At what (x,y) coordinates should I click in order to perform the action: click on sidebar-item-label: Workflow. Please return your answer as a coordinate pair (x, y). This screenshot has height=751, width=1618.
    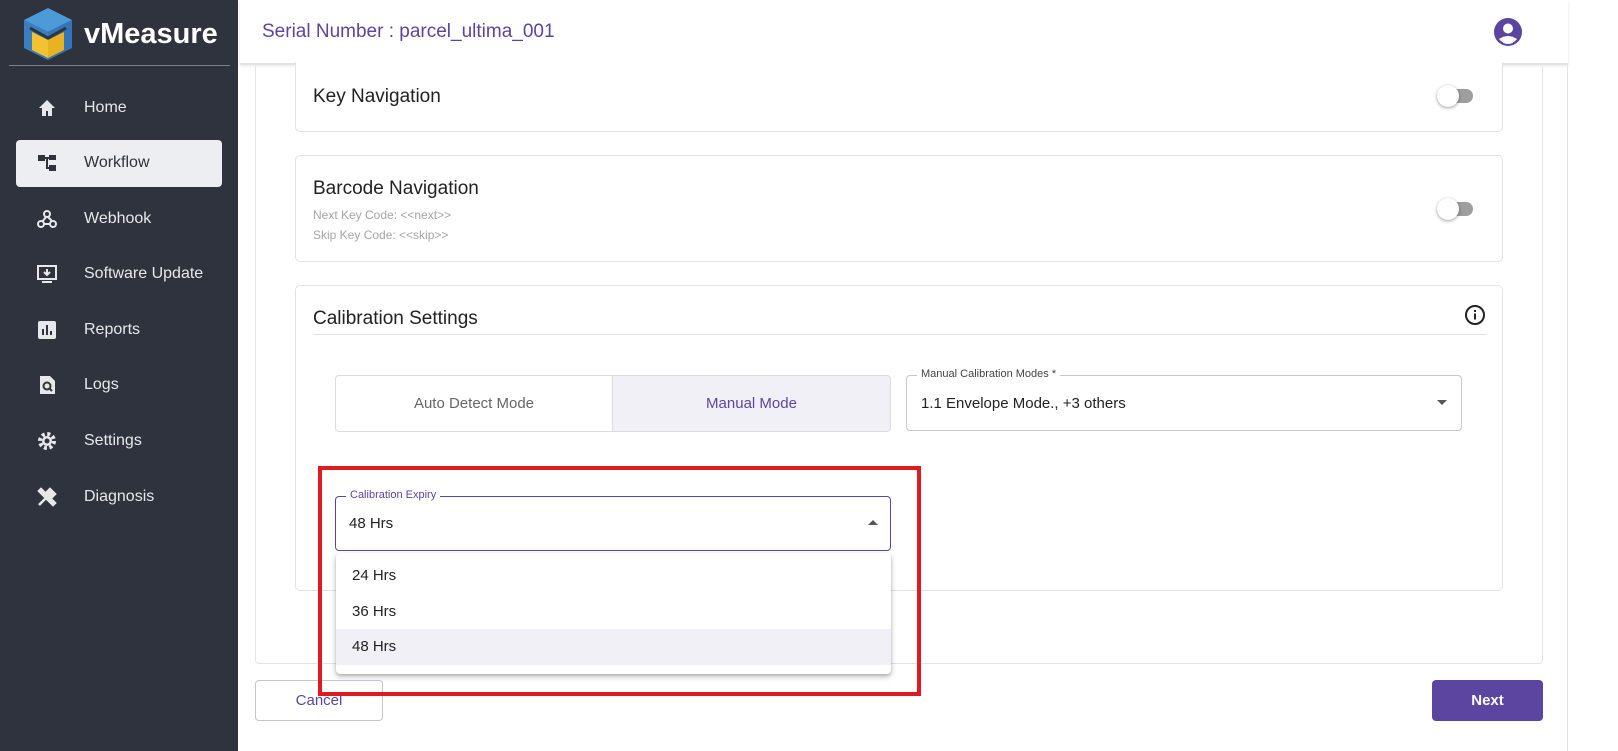
    Looking at the image, I should click on (117, 163).